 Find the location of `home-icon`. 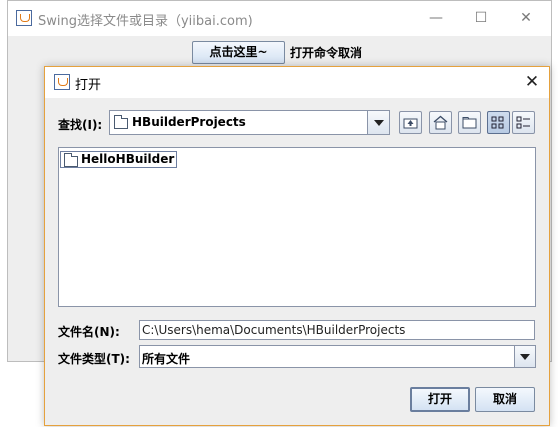

home-icon is located at coordinates (440, 122).